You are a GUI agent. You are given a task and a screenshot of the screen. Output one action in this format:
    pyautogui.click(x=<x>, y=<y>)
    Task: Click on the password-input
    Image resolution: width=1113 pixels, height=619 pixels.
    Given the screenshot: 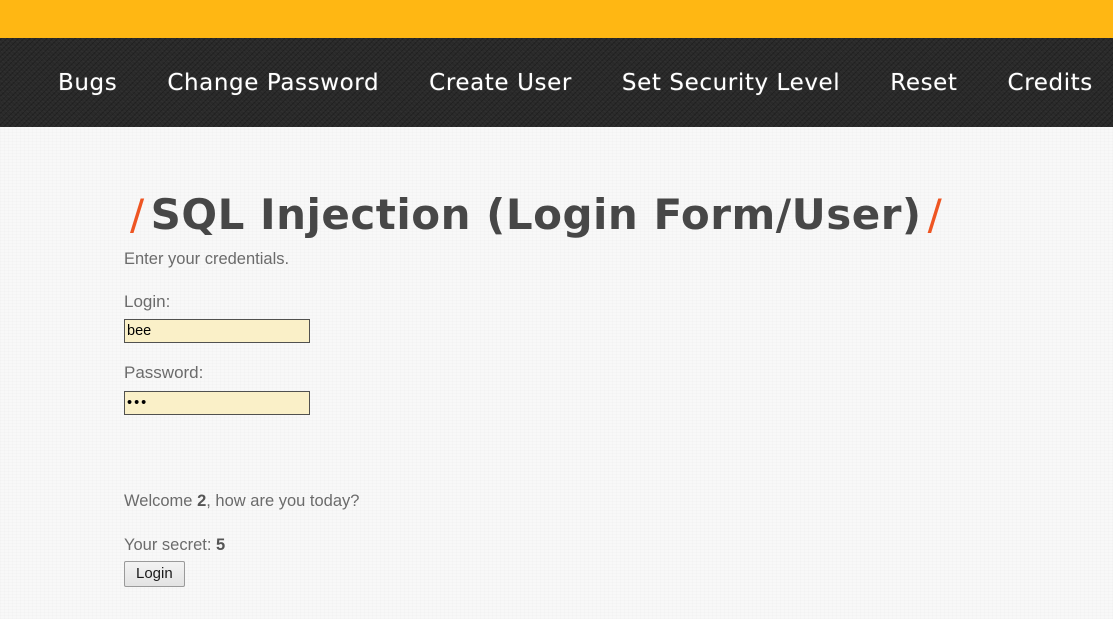 What is the action you would take?
    pyautogui.click(x=217, y=403)
    